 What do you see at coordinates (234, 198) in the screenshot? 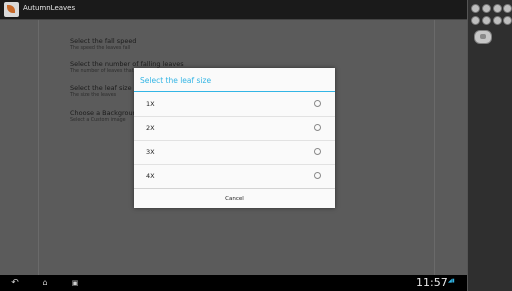
I see `cancel-button: Cancel` at bounding box center [234, 198].